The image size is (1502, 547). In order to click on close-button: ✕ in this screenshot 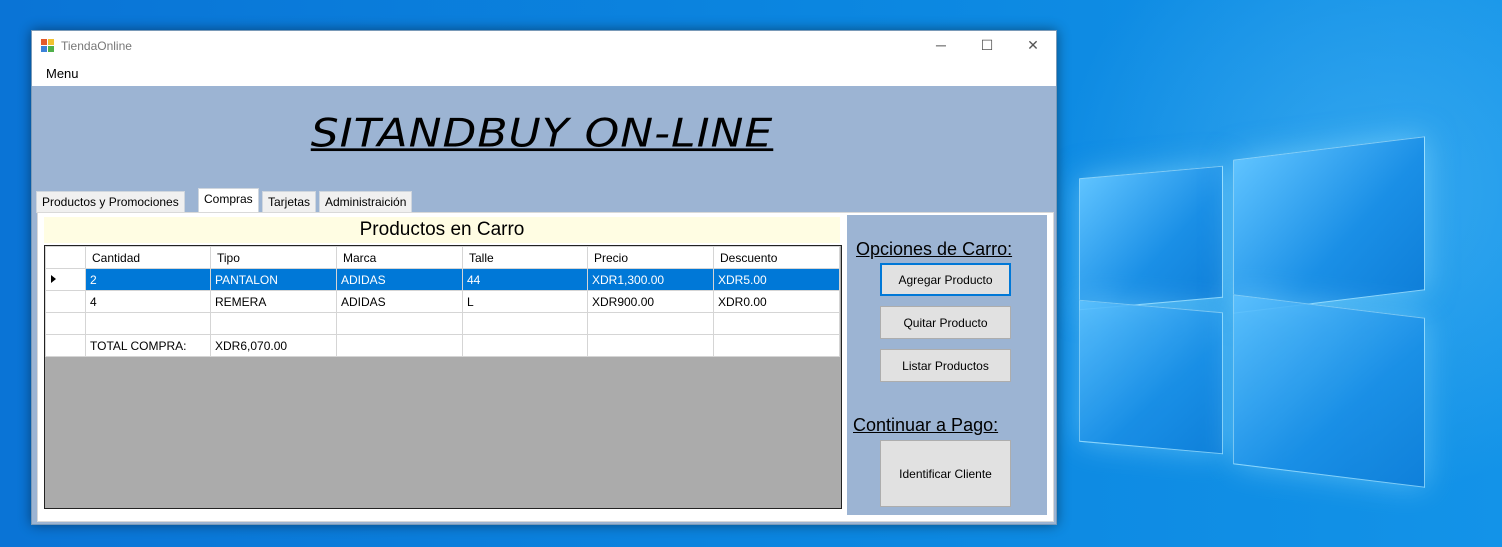, I will do `click(1033, 46)`.